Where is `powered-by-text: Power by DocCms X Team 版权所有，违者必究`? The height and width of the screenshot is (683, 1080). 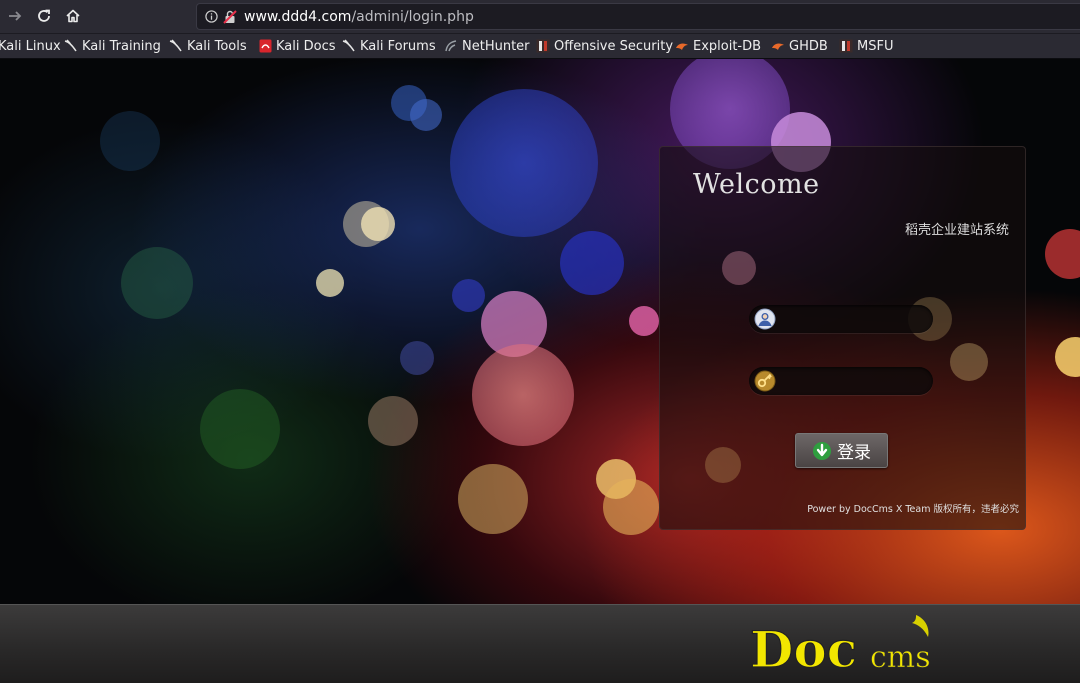 powered-by-text: Power by DocCms X Team 版权所有，违者必究 is located at coordinates (913, 509).